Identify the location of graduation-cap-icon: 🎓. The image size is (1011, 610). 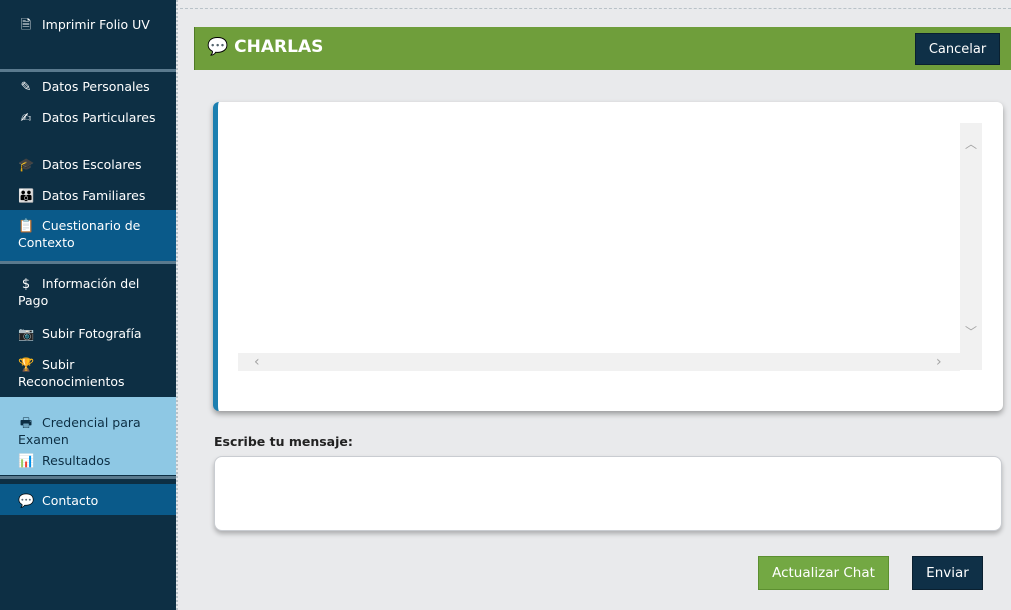
(26, 165).